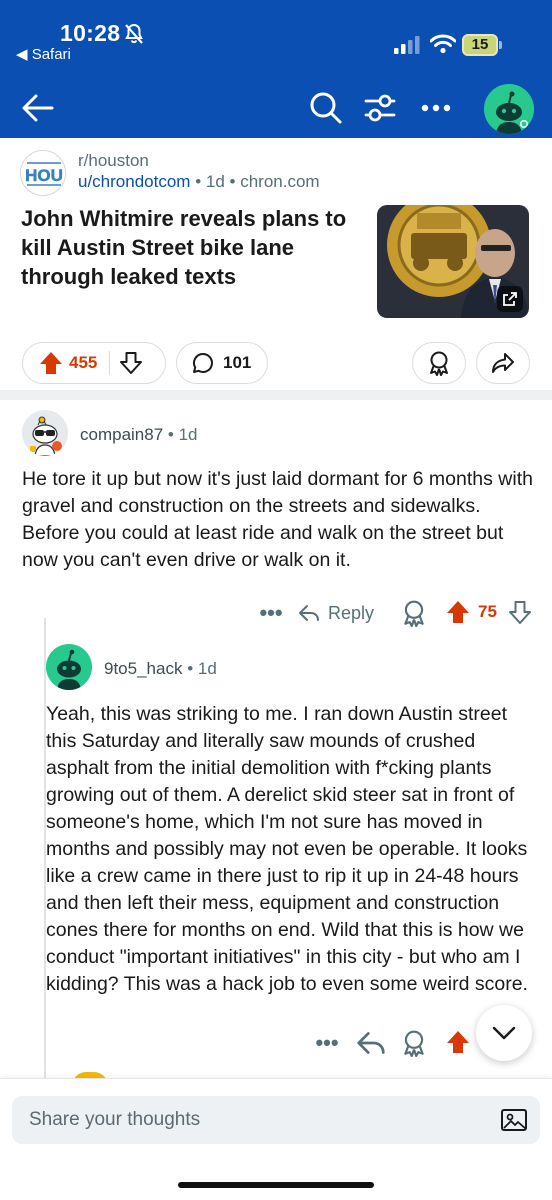  What do you see at coordinates (83, 362) in the screenshot?
I see `post-score: 455` at bounding box center [83, 362].